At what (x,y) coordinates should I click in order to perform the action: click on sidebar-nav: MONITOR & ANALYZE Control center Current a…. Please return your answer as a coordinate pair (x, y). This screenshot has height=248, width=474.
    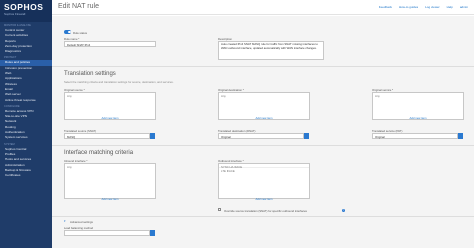
    Looking at the image, I should click on (26, 100).